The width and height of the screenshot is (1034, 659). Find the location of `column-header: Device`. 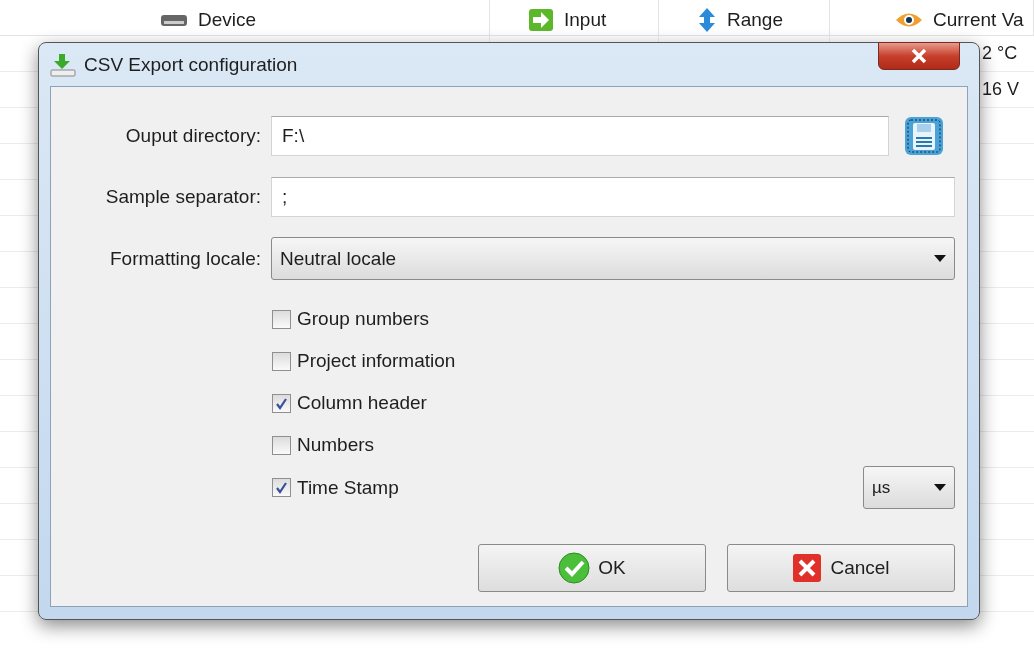

column-header: Device is located at coordinates (227, 19).